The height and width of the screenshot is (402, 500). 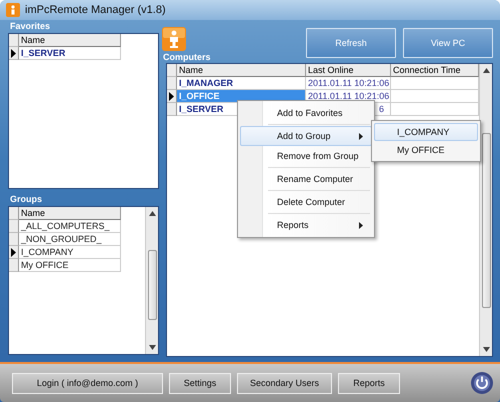 I want to click on footer-button: Secondary Users, so click(x=284, y=383).